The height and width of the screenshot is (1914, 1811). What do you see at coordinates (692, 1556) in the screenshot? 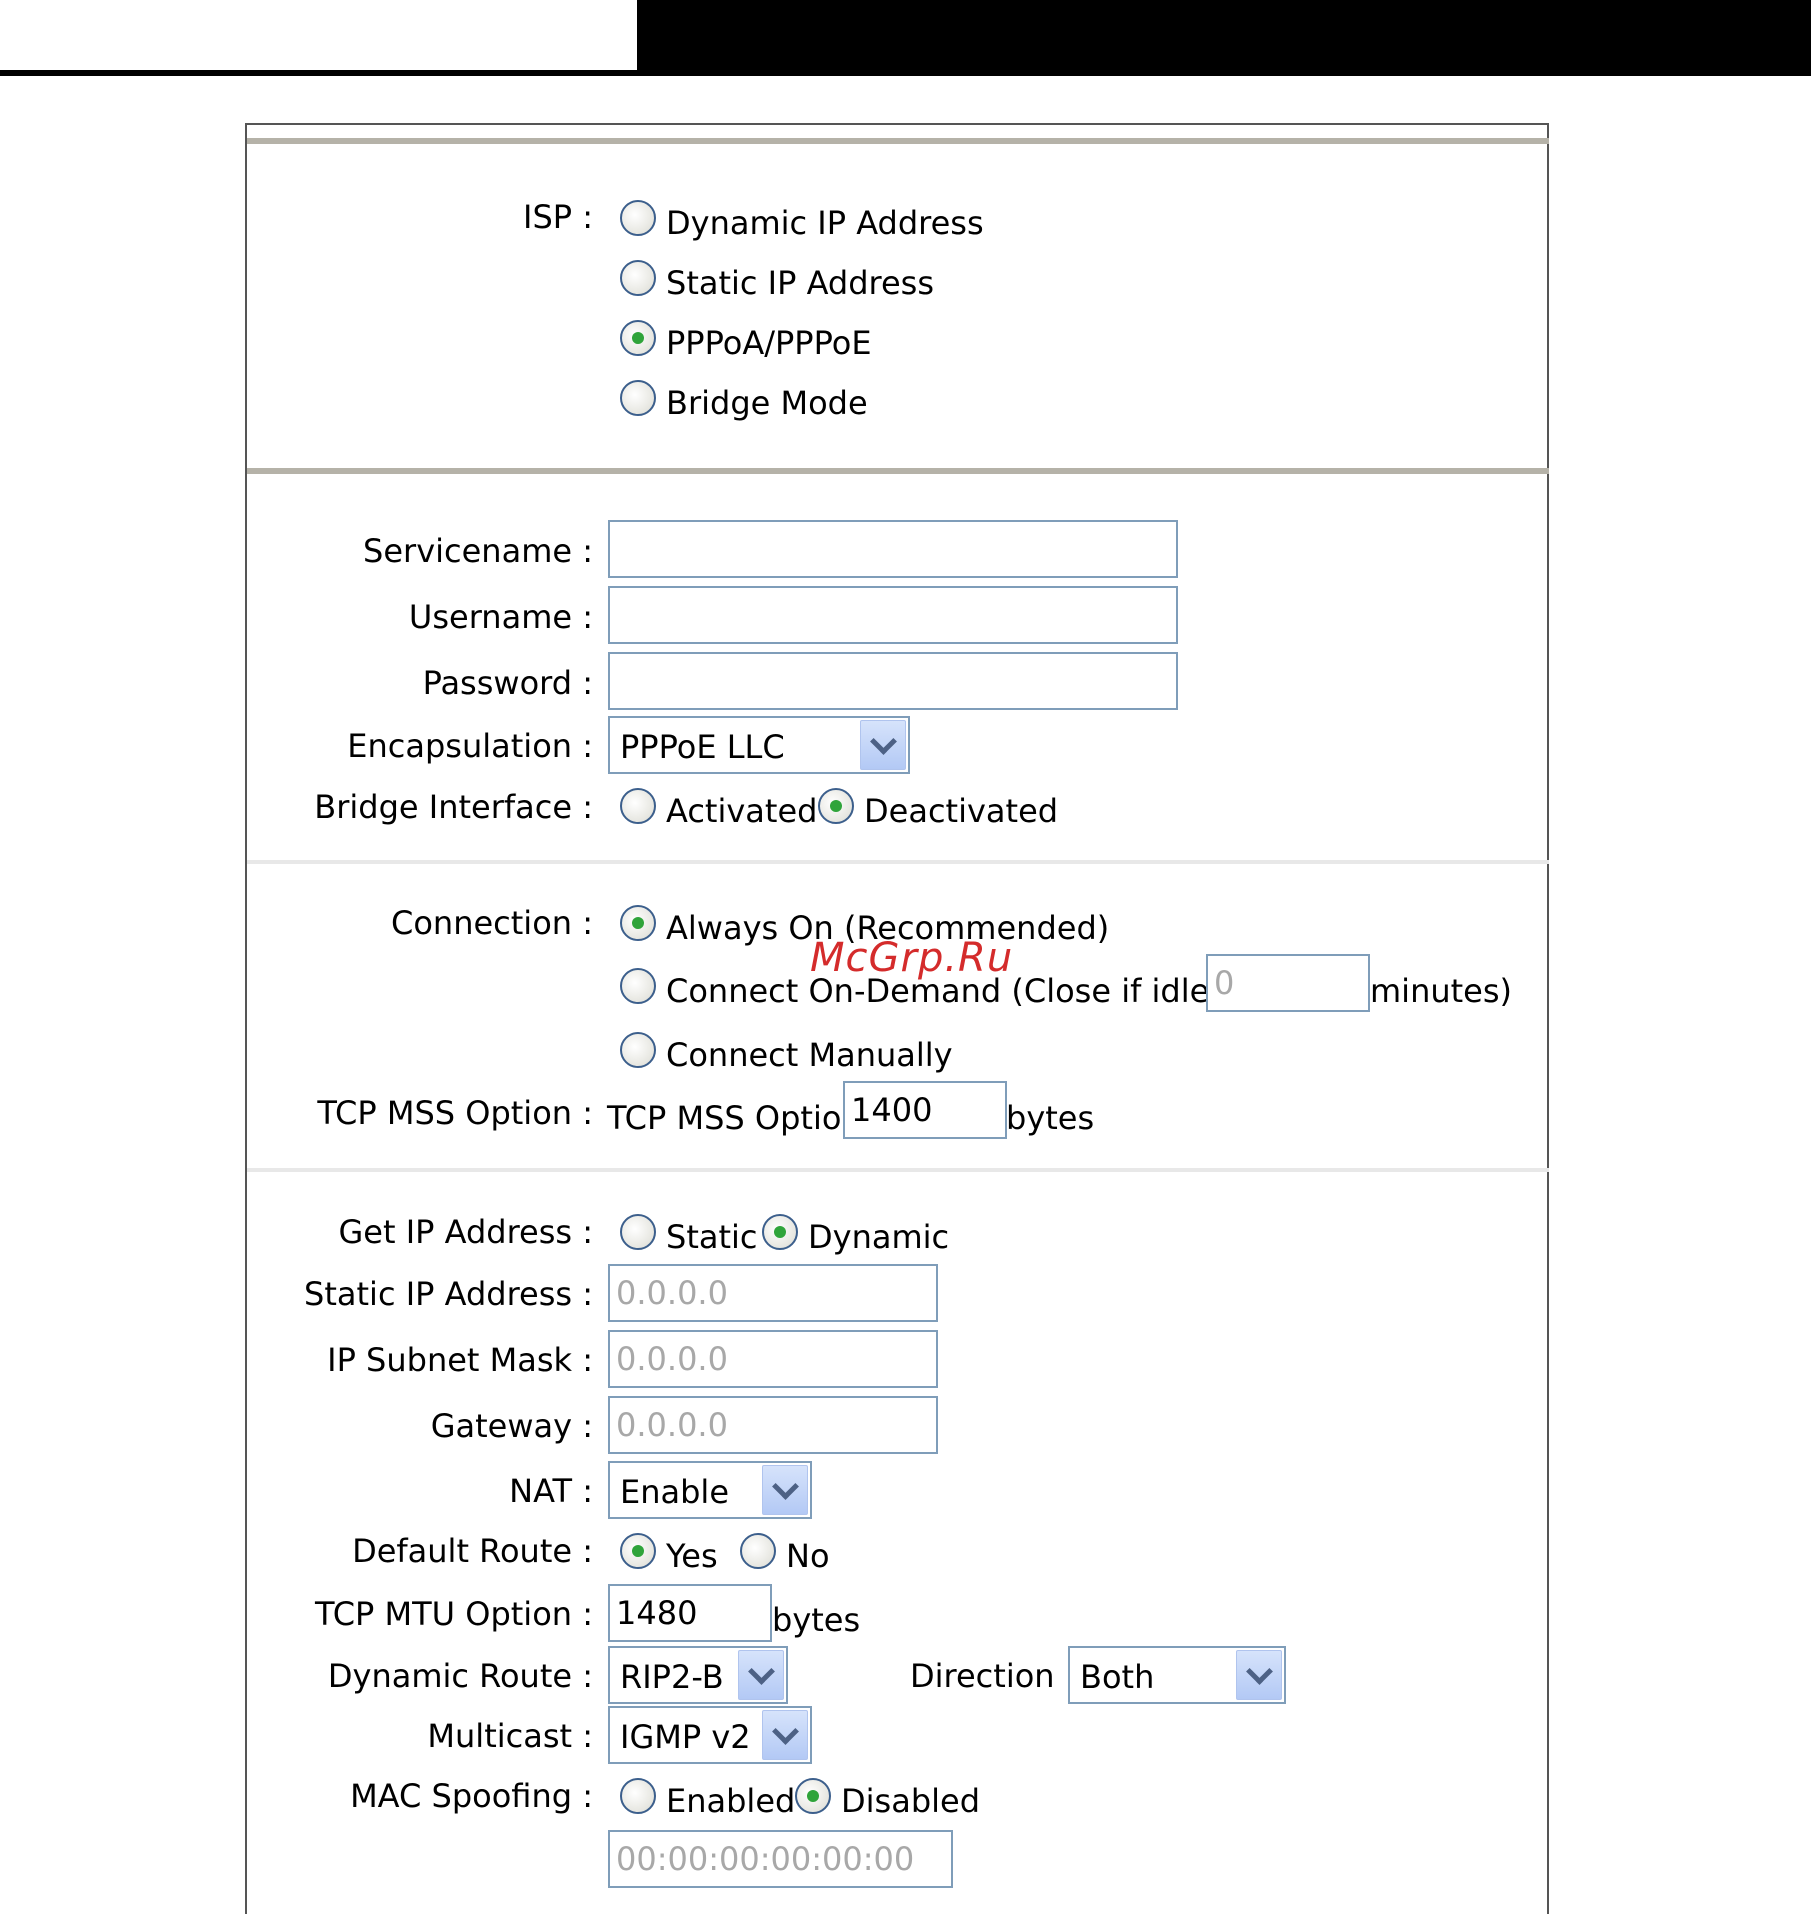
I see `default-route-option-yes: Yes` at bounding box center [692, 1556].